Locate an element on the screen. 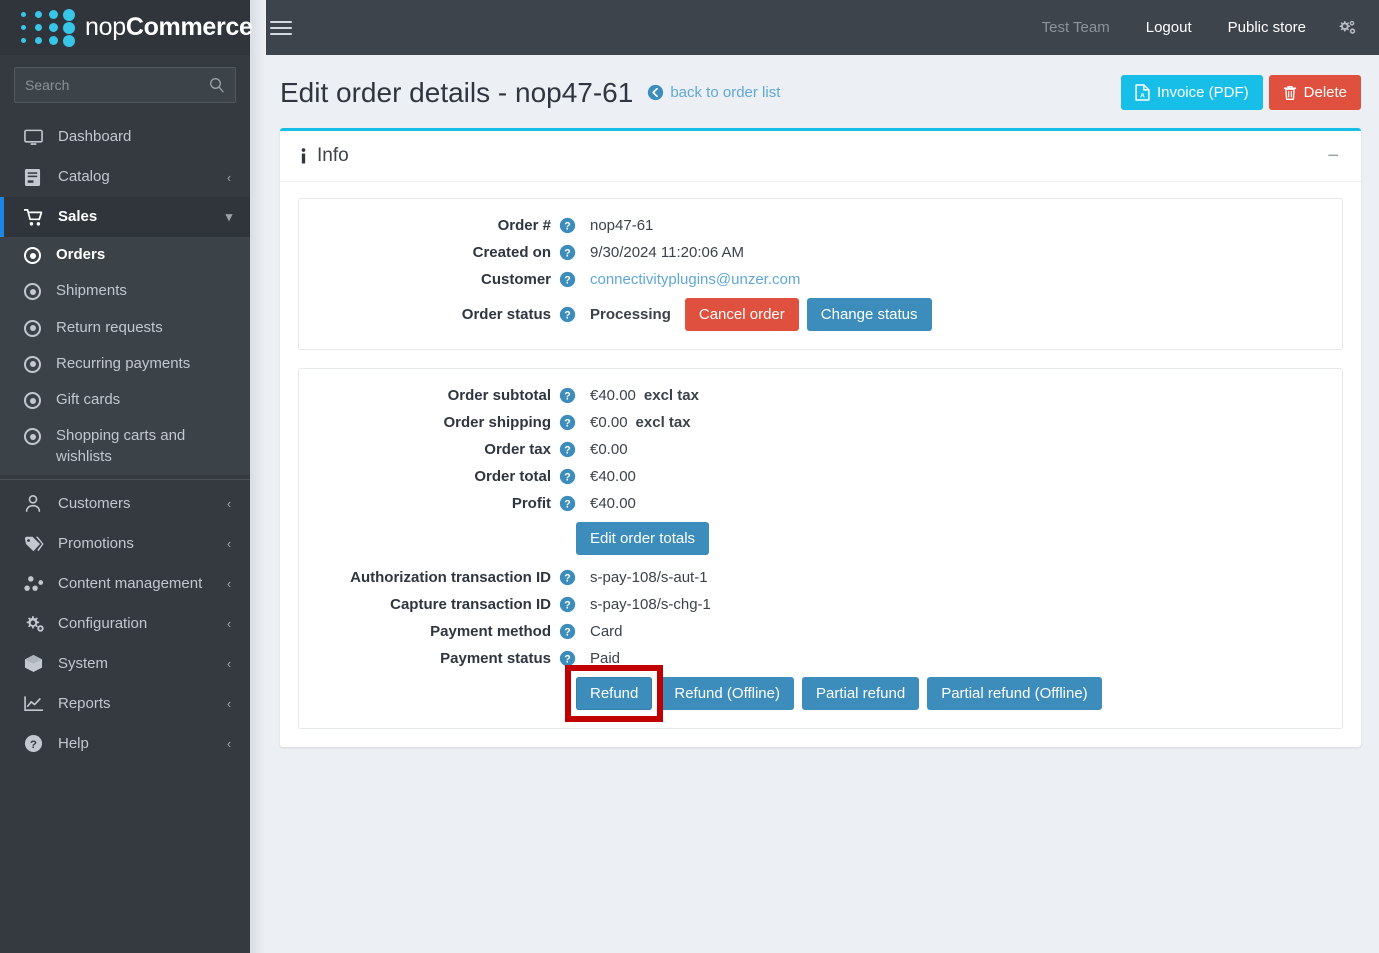 The height and width of the screenshot is (953, 1379). partial-refund-button: Partial refund is located at coordinates (860, 693).